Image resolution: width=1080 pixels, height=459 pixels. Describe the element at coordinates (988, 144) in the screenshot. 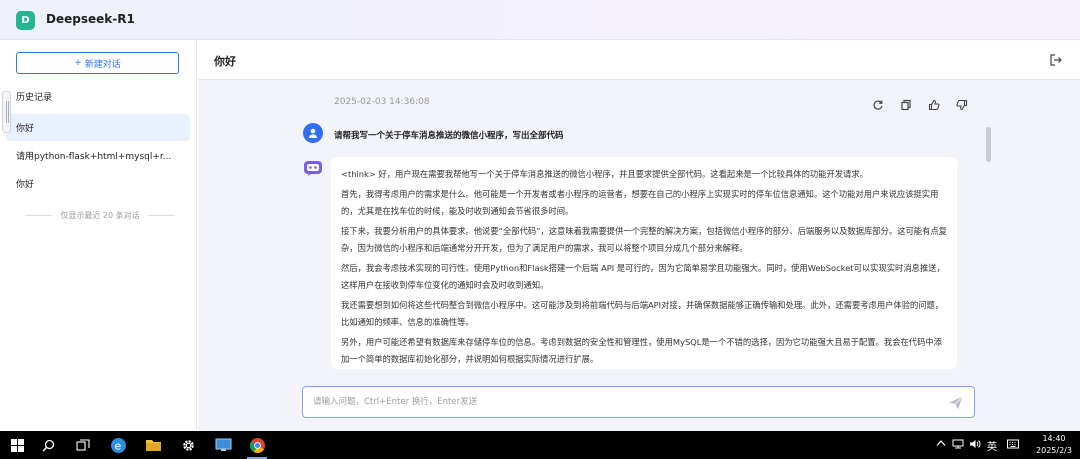

I see `chat-scrollbar` at that location.